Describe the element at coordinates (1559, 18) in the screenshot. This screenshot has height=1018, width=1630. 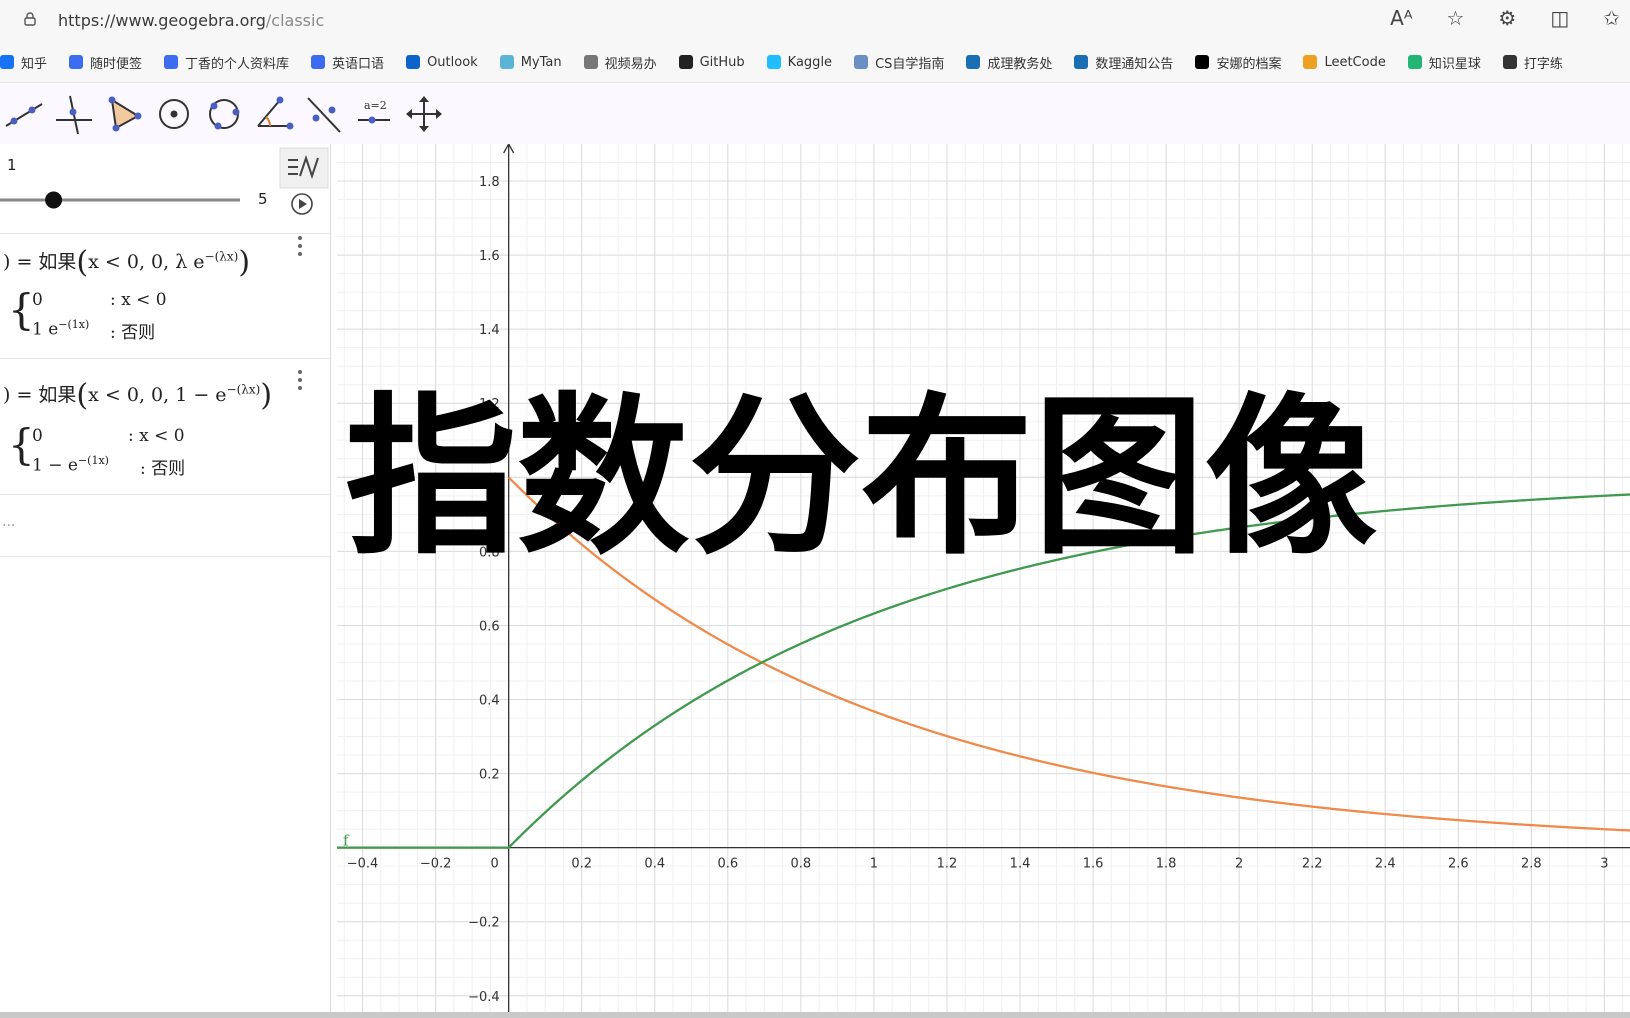
I see `split-screen-icon: ◫` at that location.